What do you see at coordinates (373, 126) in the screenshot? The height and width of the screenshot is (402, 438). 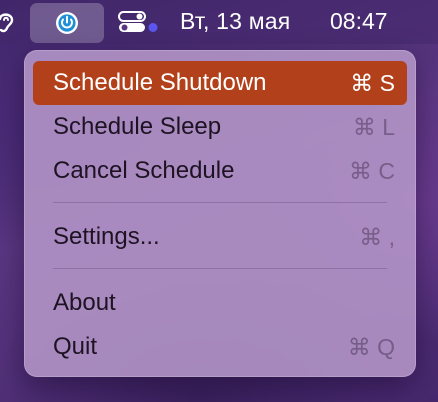 I see `menu-item-shortcut: ⌘ L` at bounding box center [373, 126].